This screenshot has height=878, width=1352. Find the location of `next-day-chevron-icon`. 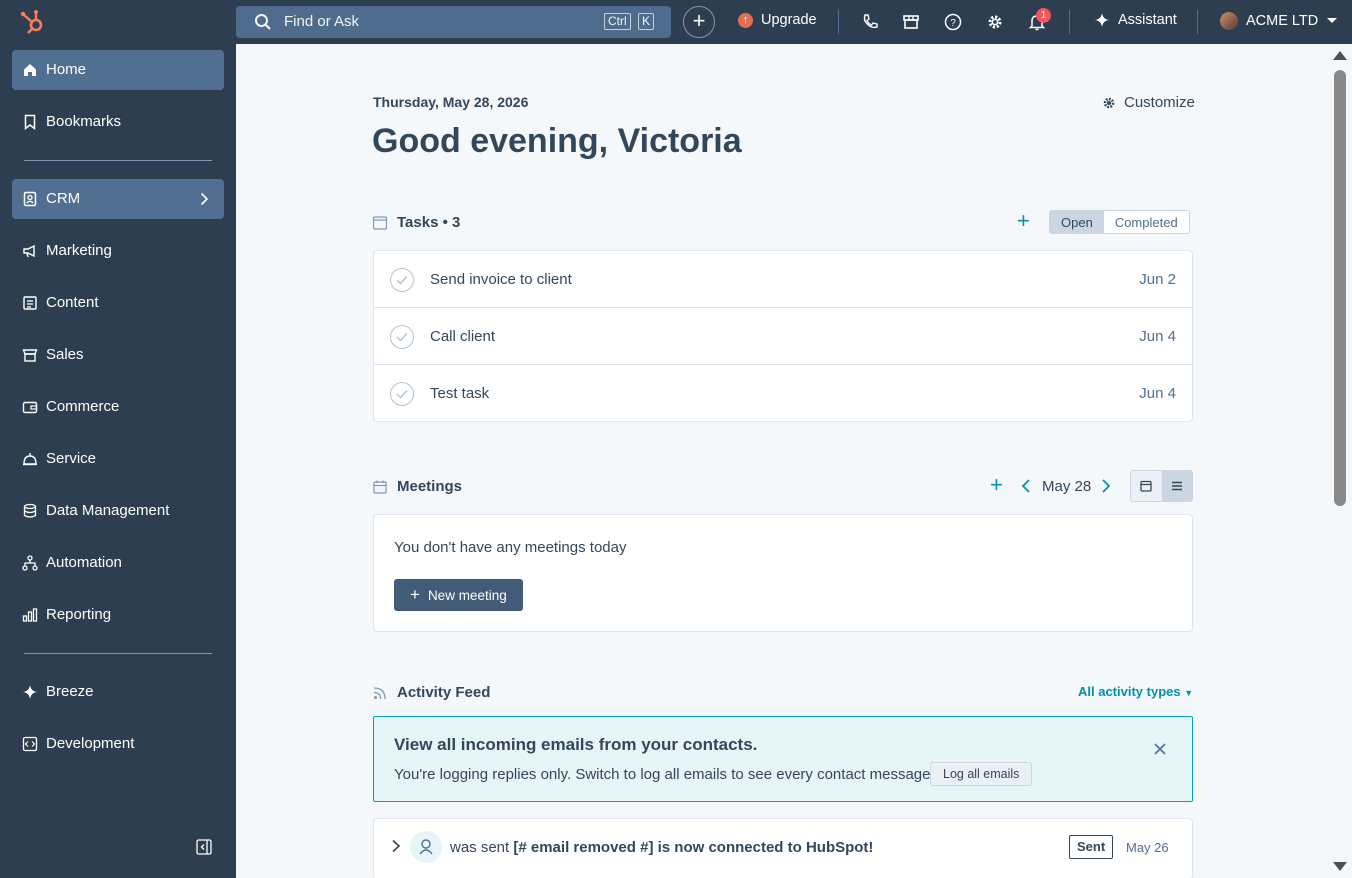

next-day-chevron-icon is located at coordinates (1106, 486).